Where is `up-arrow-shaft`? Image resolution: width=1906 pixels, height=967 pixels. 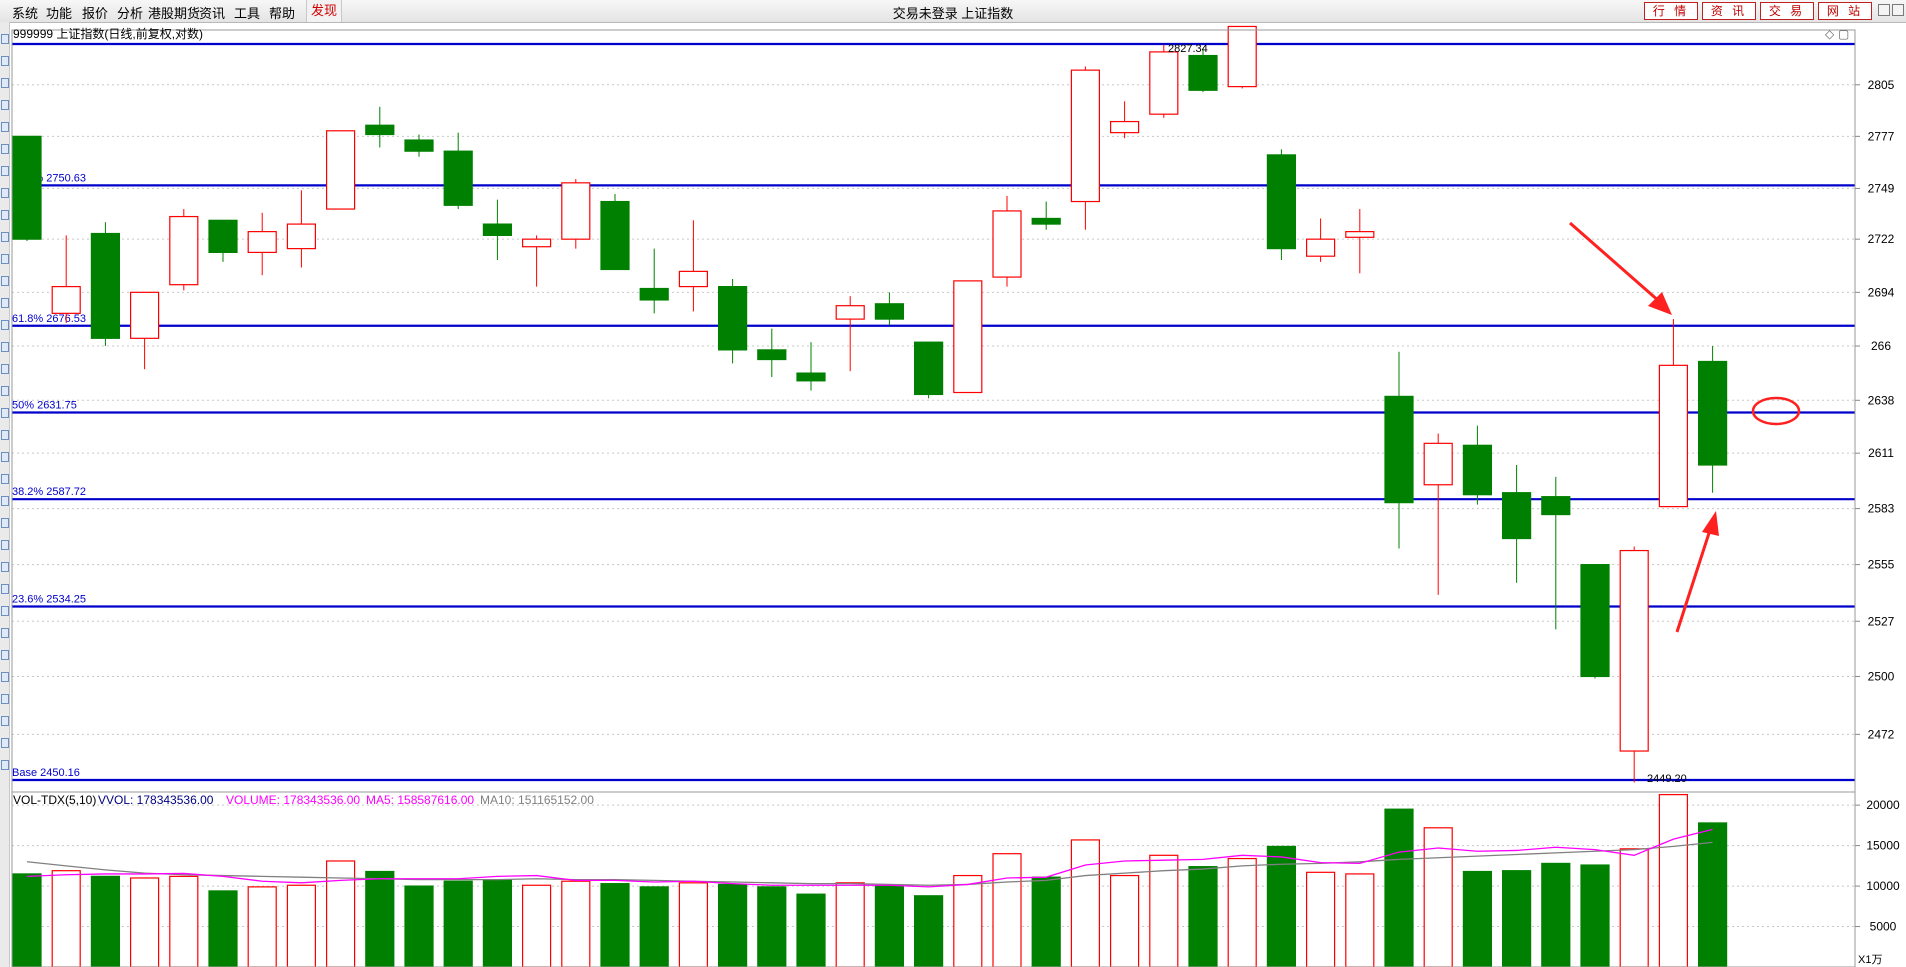
up-arrow-shaft is located at coordinates (1693, 581).